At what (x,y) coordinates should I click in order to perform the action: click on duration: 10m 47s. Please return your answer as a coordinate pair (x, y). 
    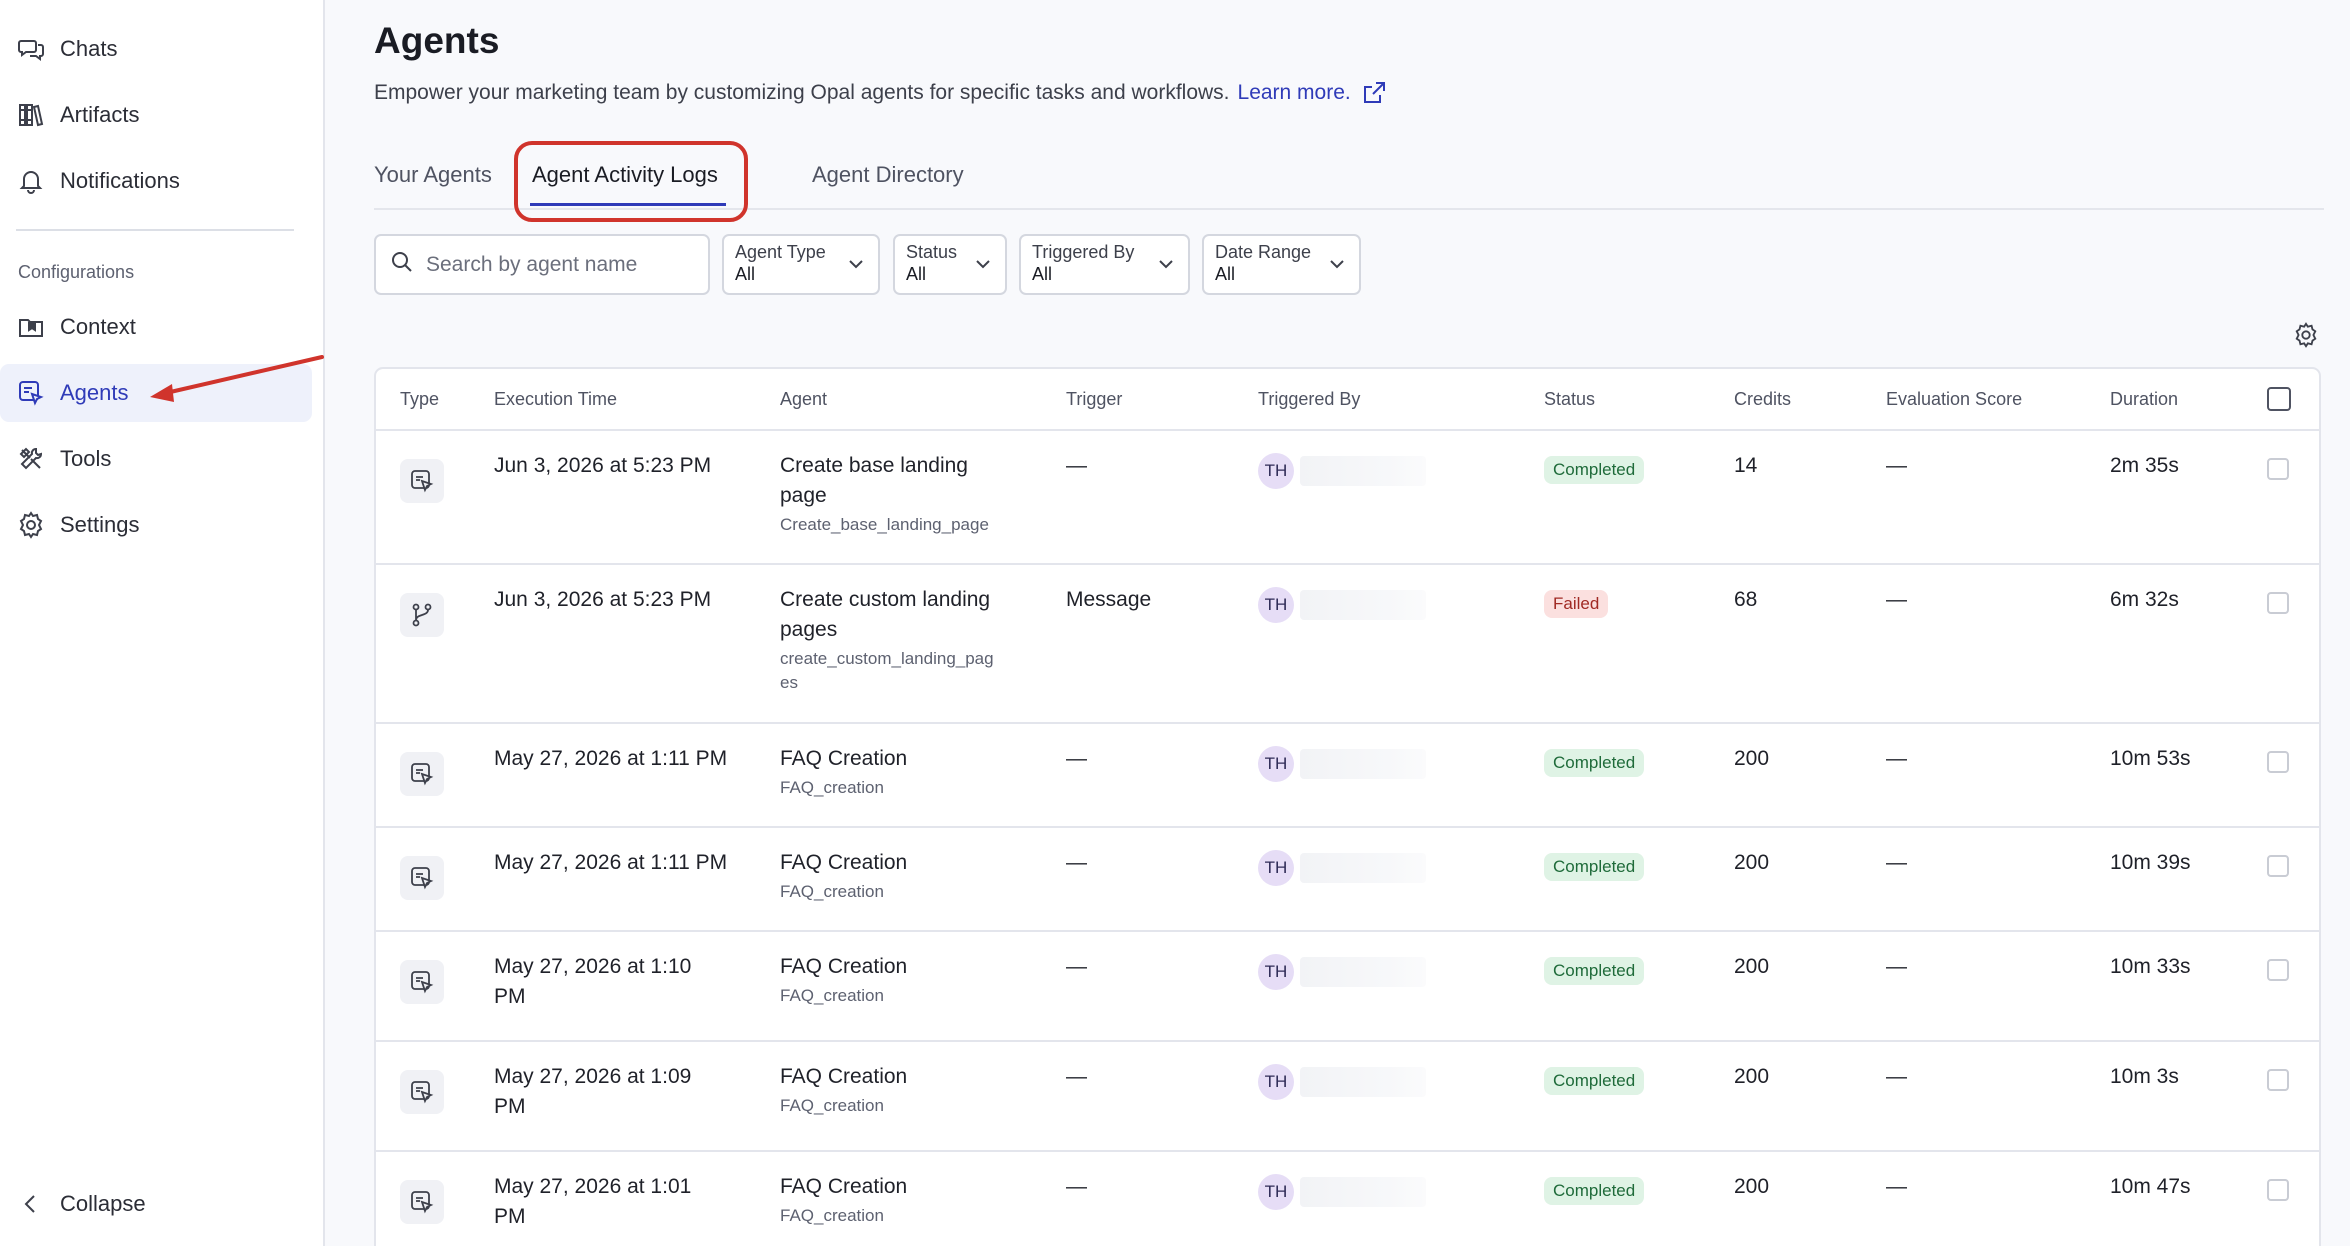
    Looking at the image, I should click on (2150, 1186).